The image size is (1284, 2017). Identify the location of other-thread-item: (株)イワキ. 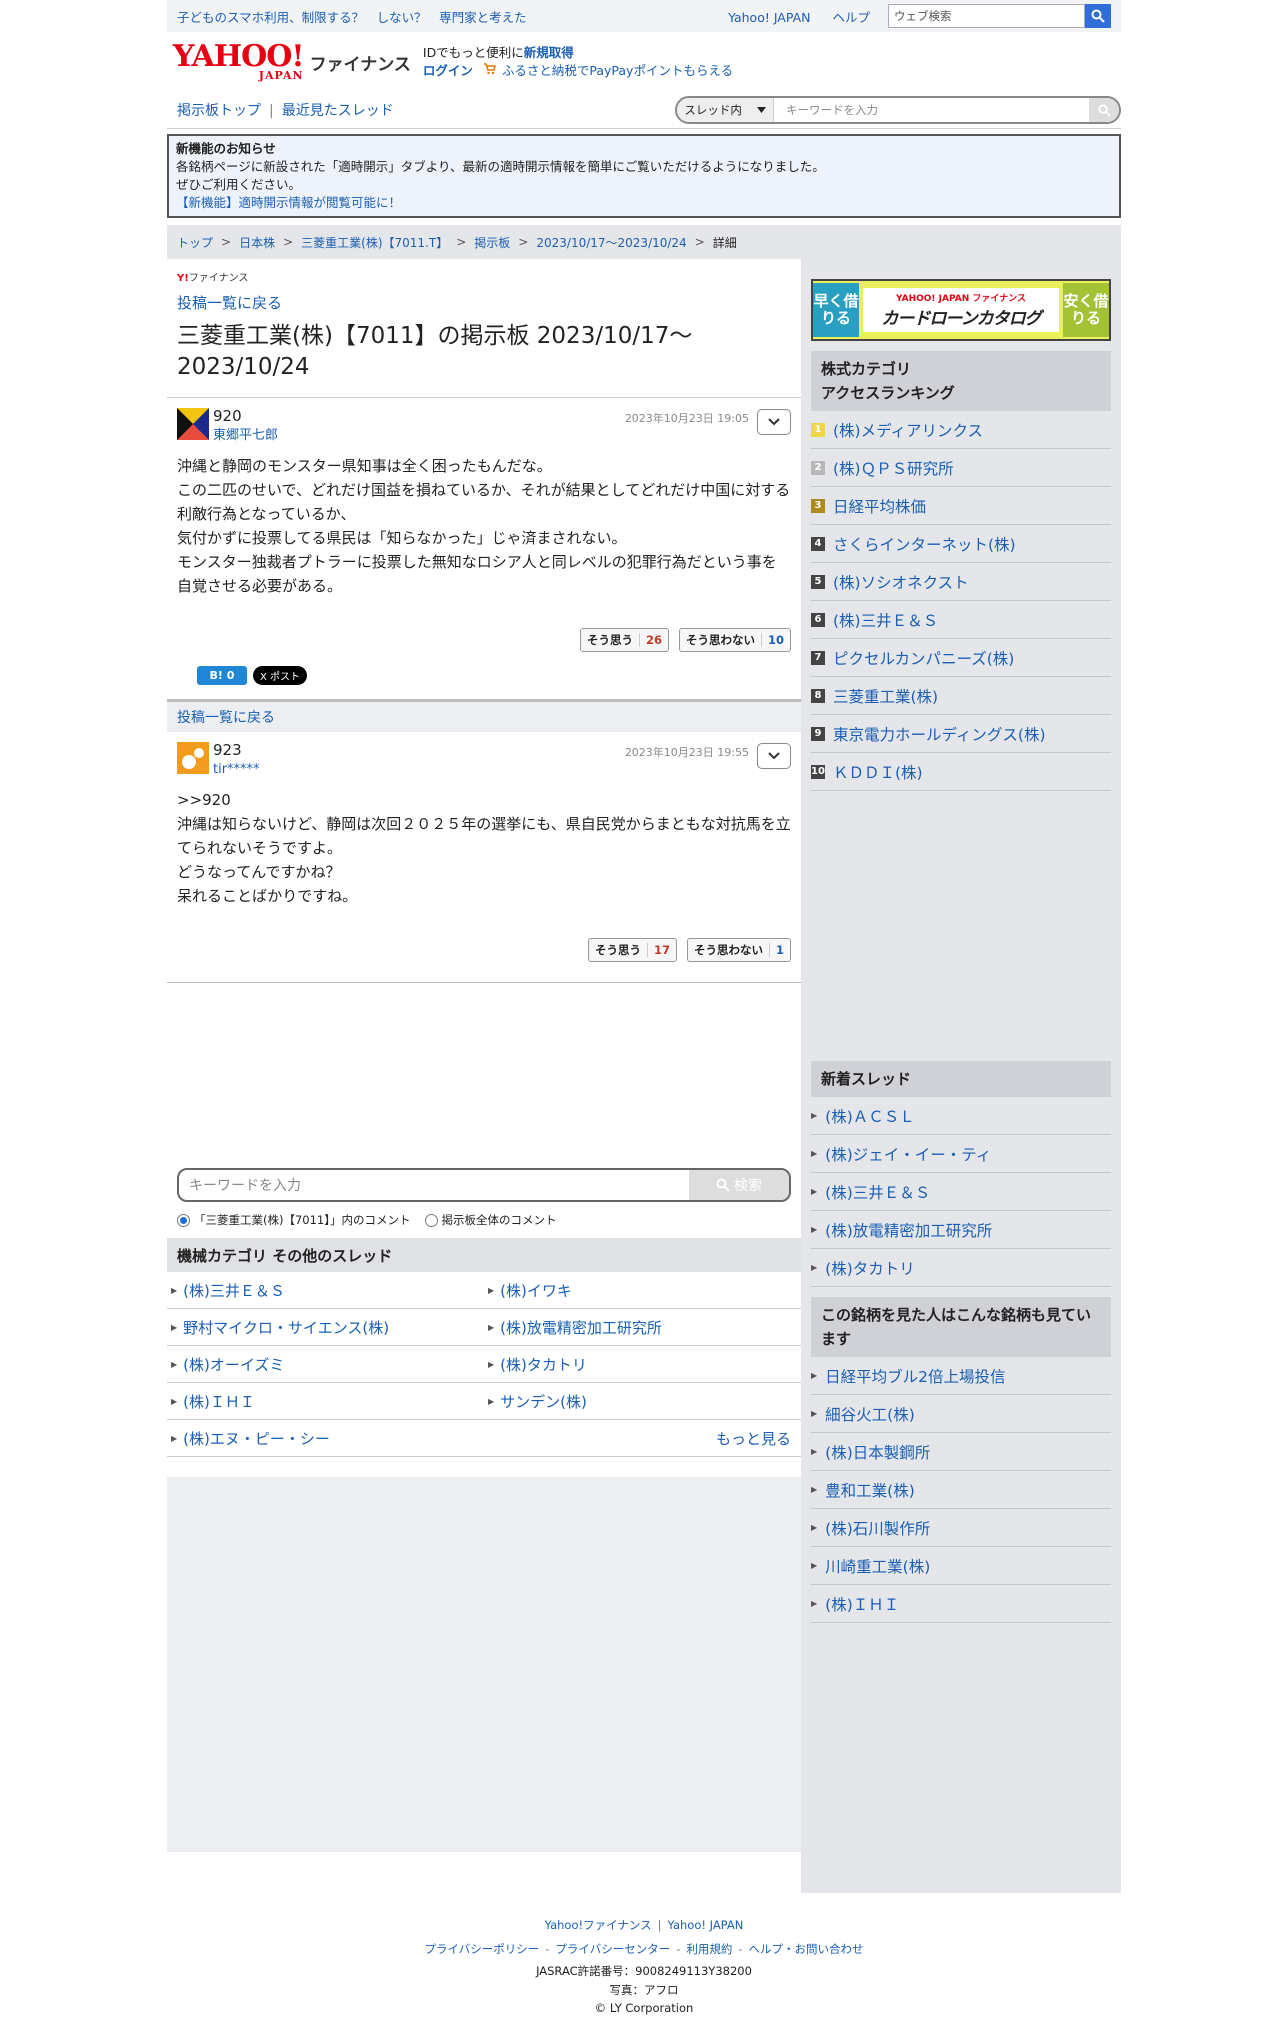
(536, 1290).